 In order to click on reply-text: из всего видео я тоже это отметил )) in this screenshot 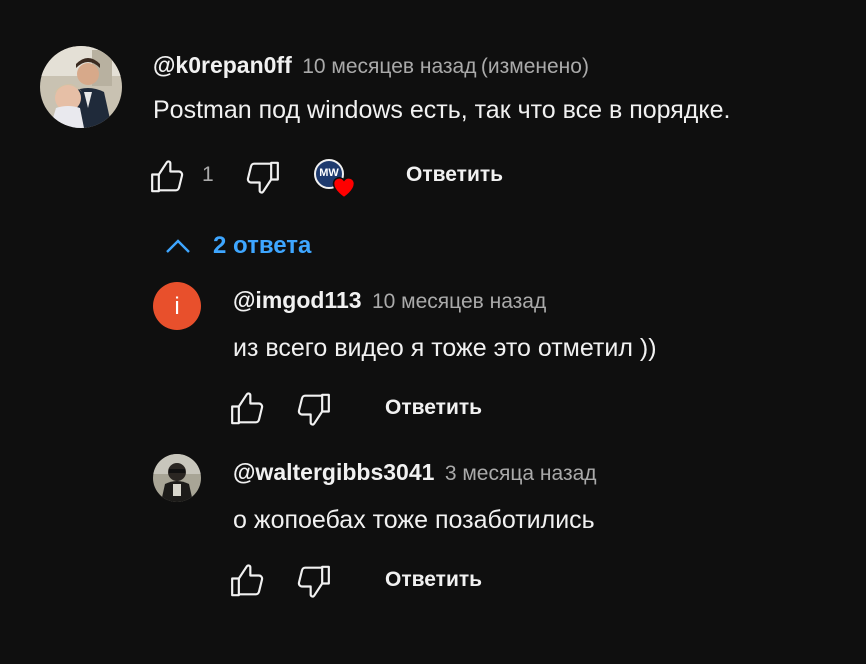, I will do `click(445, 348)`.